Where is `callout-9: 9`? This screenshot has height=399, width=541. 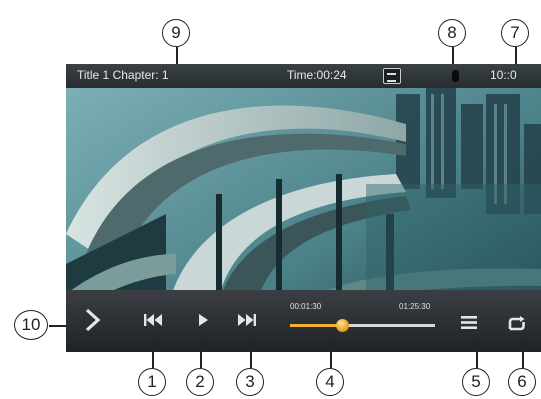 callout-9: 9 is located at coordinates (176, 33).